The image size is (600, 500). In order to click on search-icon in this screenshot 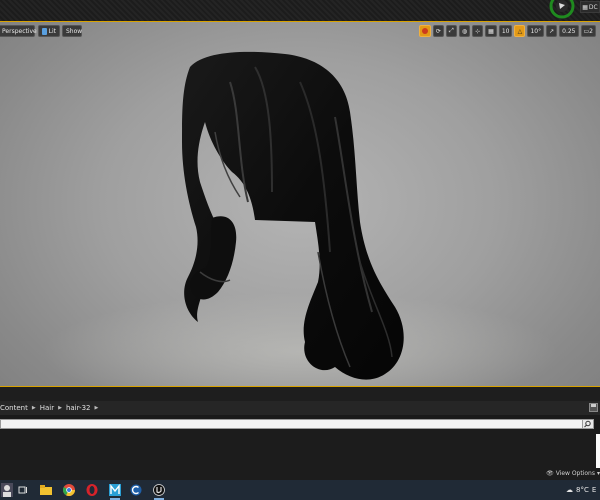, I will do `click(588, 424)`.